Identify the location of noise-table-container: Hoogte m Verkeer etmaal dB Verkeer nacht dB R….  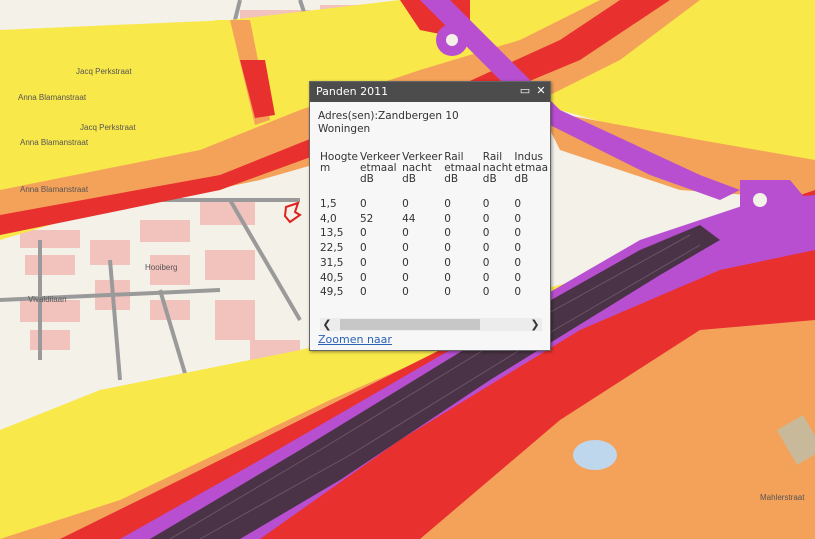
(435, 232).